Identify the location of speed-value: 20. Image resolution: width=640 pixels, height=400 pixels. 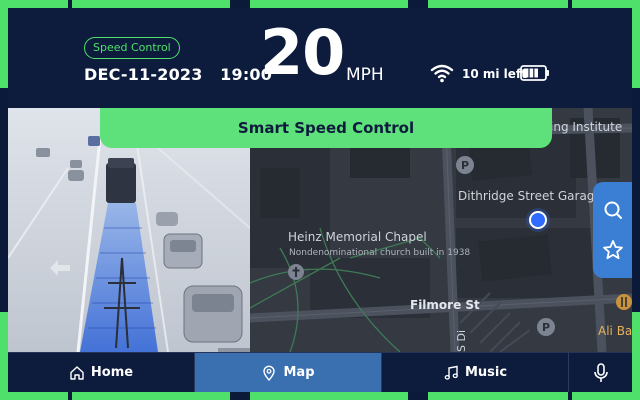
(302, 52).